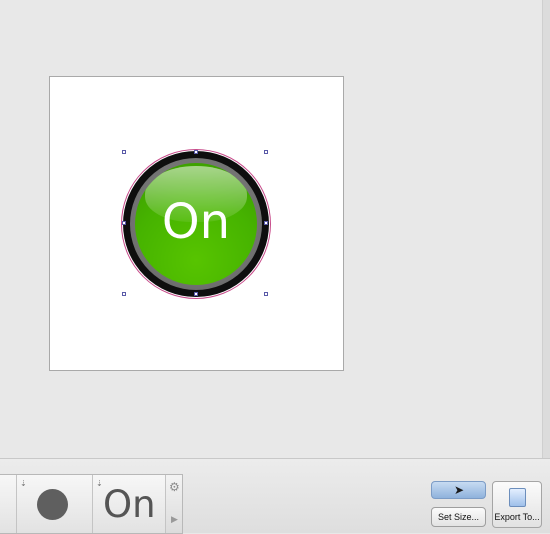 The height and width of the screenshot is (534, 550). I want to click on handle-right, so click(266, 223).